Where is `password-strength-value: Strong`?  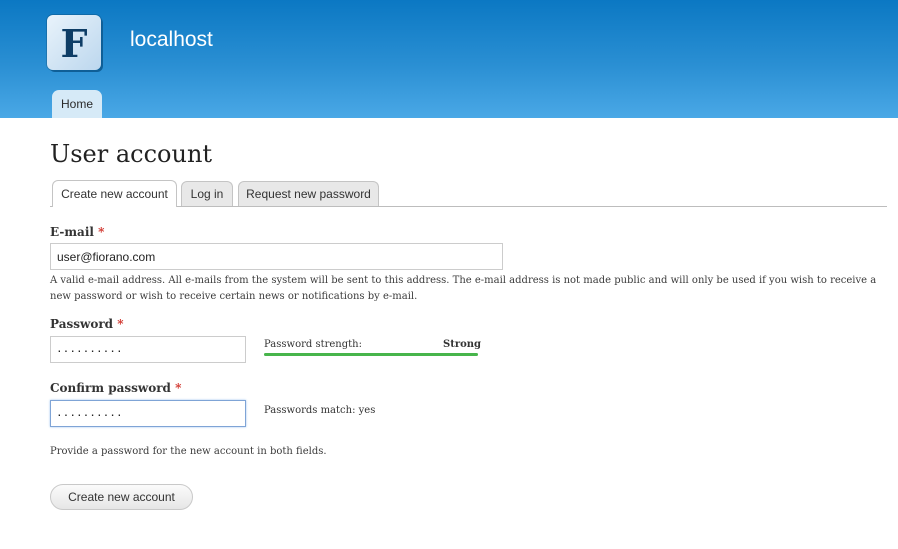
password-strength-value: Strong is located at coordinates (462, 344).